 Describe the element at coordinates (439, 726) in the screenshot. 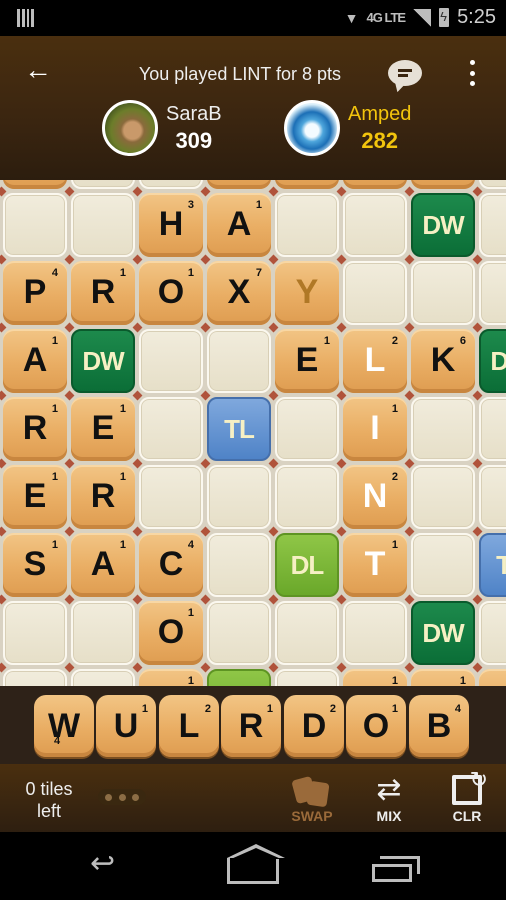

I see `rack-tile: B4` at that location.